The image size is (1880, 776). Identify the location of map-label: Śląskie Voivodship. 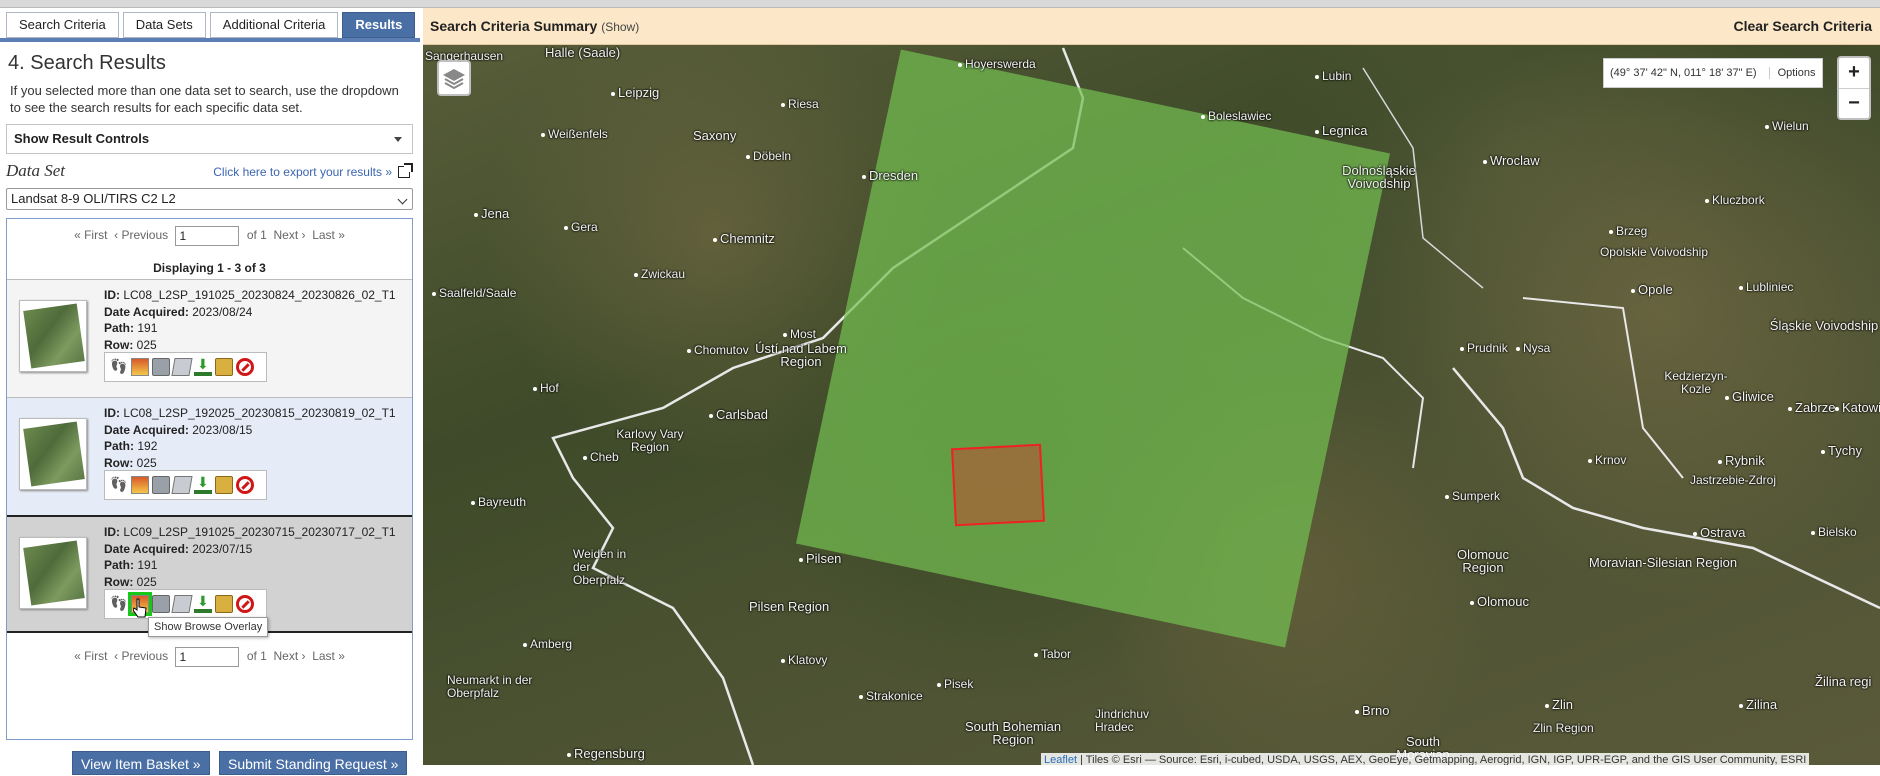
(1824, 325).